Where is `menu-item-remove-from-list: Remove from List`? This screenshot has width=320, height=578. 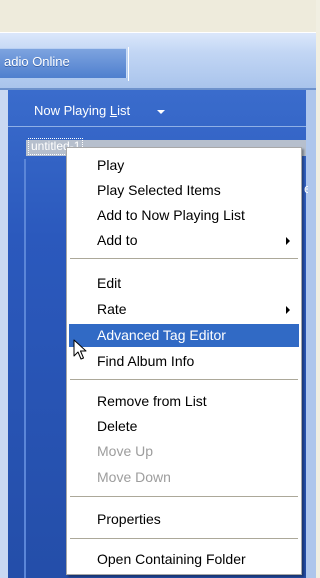
menu-item-remove-from-list: Remove from List is located at coordinates (184, 401).